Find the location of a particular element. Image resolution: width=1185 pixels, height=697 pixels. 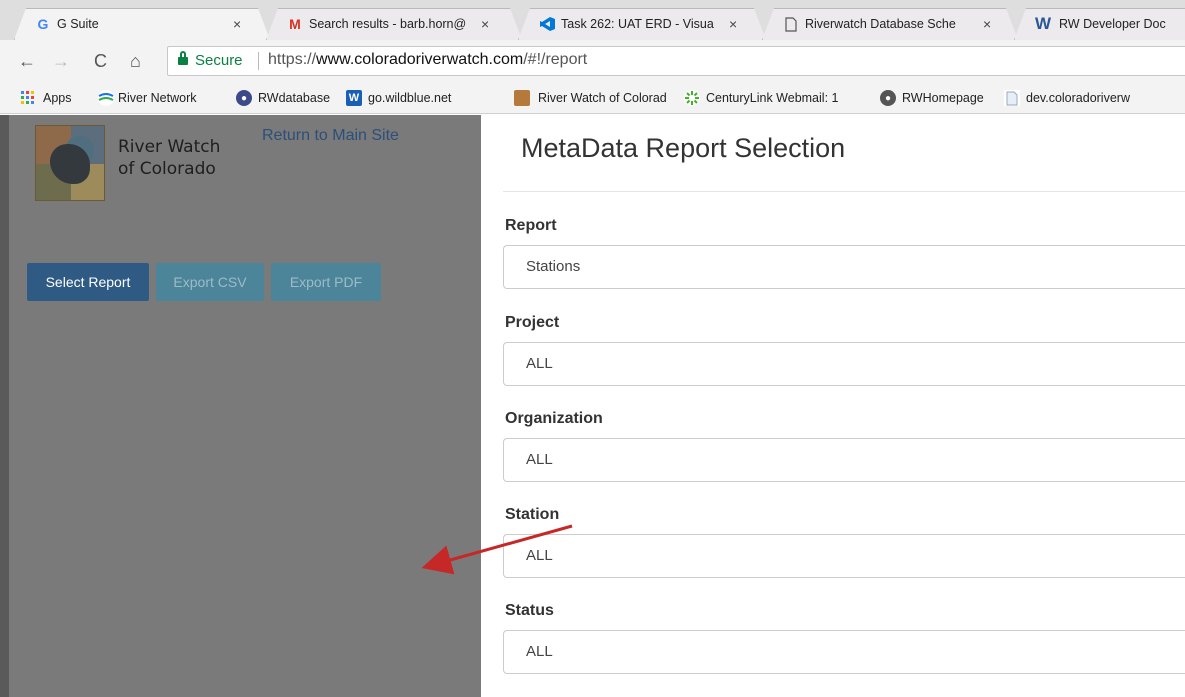

bookmark-rwhomepage: RWHomepage is located at coordinates (943, 98).